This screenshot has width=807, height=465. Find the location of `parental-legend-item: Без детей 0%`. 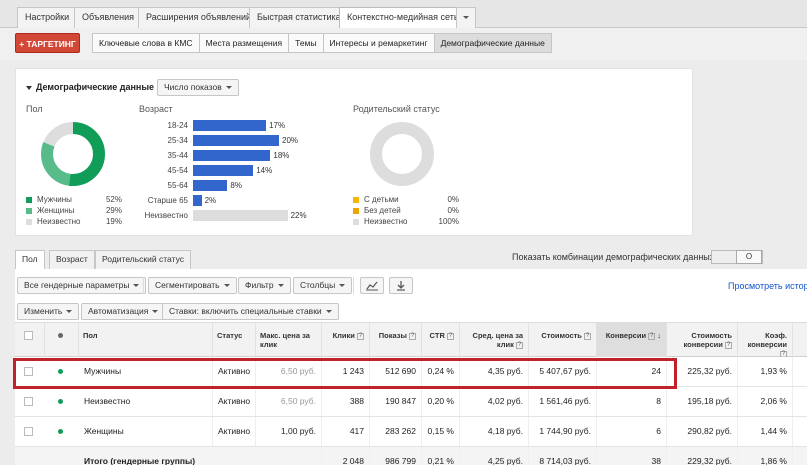

parental-legend-item: Без детей 0% is located at coordinates (407, 211).